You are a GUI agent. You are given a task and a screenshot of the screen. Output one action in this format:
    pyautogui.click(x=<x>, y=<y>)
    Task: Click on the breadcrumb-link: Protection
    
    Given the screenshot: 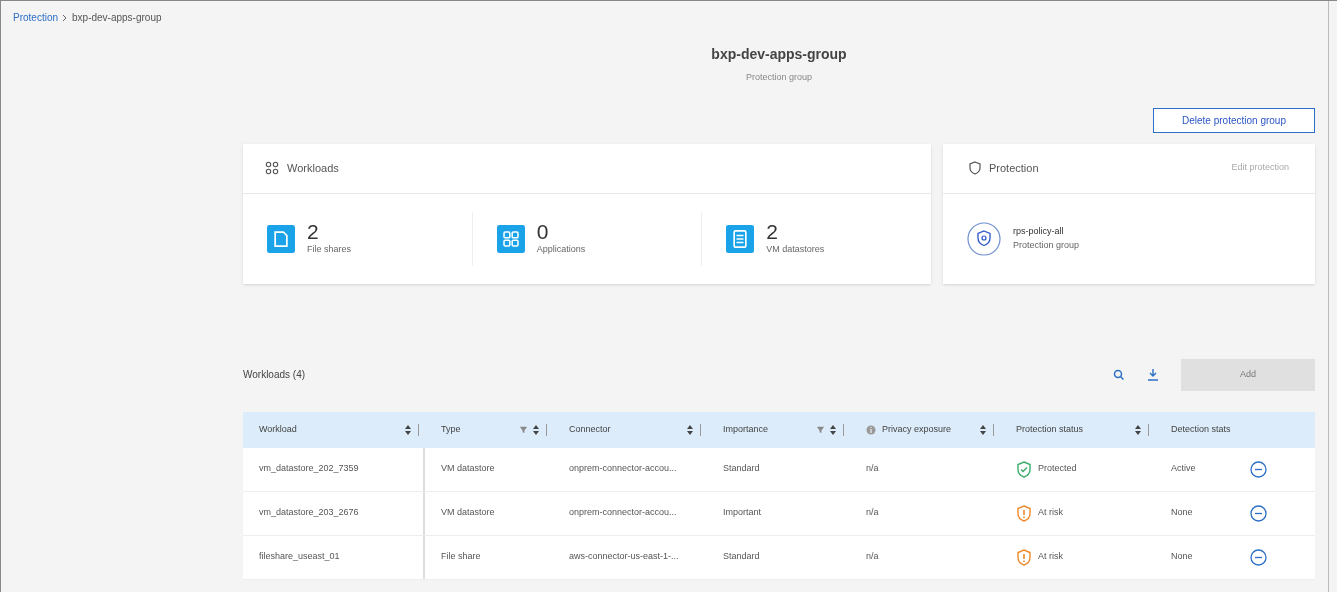 What is the action you would take?
    pyautogui.click(x=36, y=17)
    